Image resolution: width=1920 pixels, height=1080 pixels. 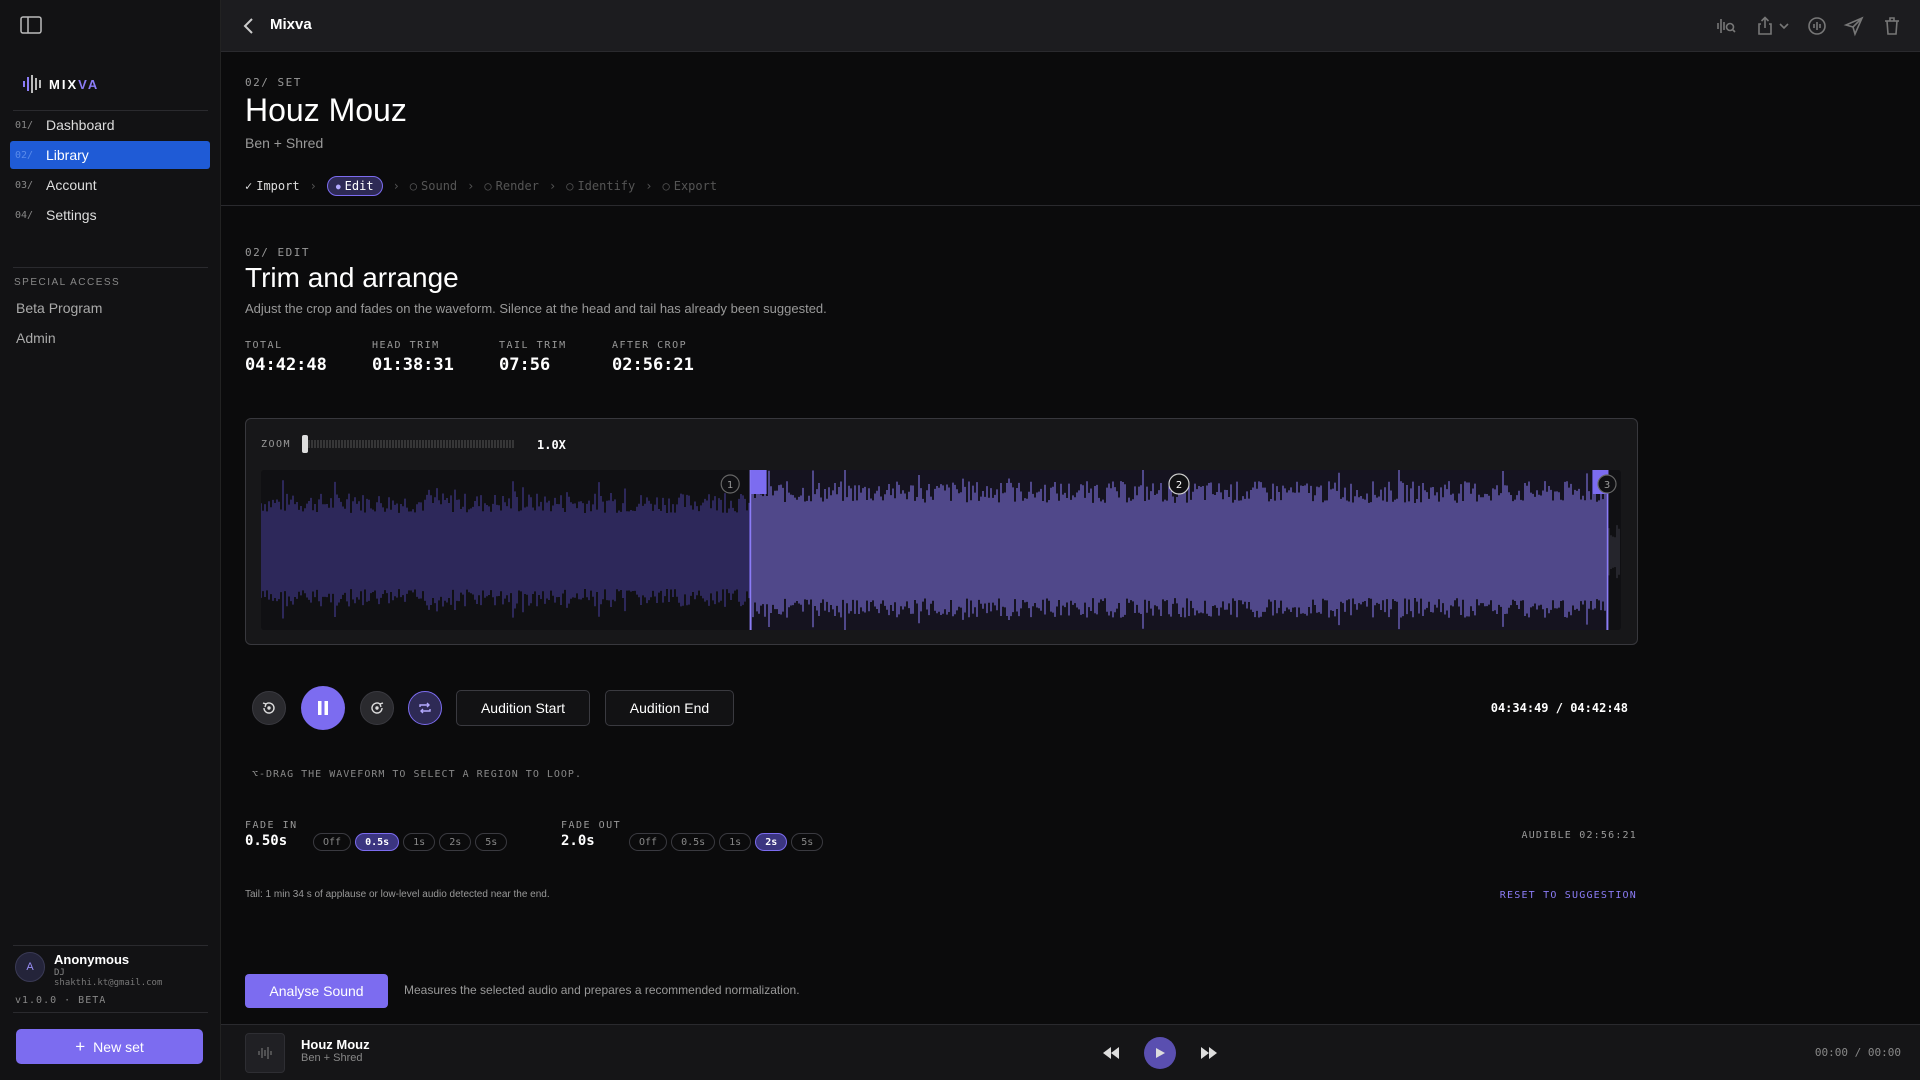 I want to click on section-marker-label: 3, so click(x=1607, y=485).